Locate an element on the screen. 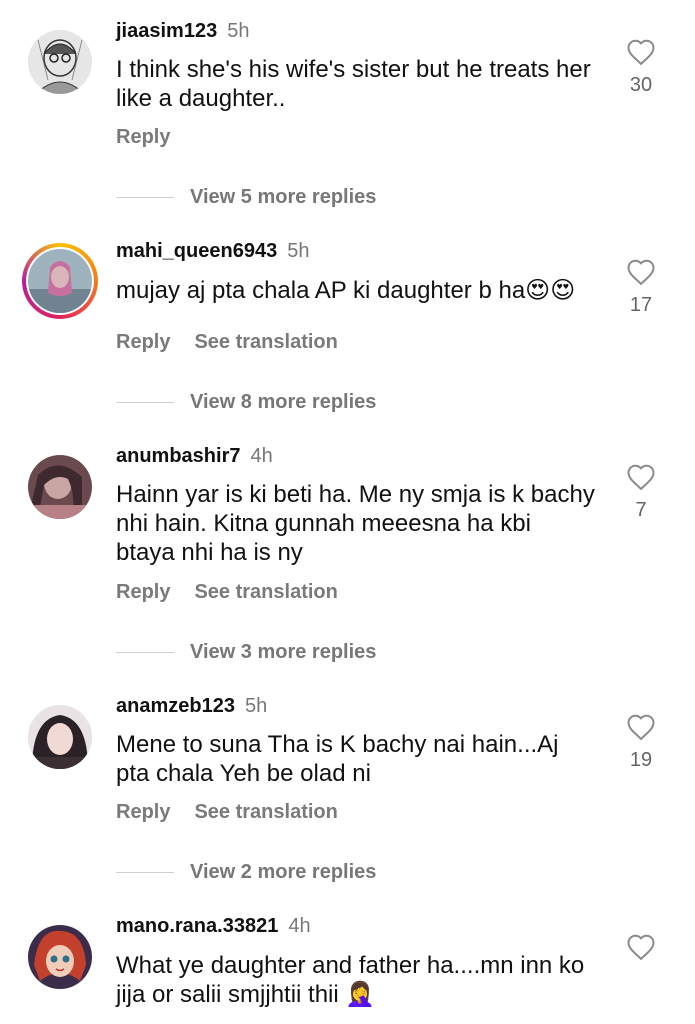  comment-header: anumbashir7 4h is located at coordinates (194, 456).